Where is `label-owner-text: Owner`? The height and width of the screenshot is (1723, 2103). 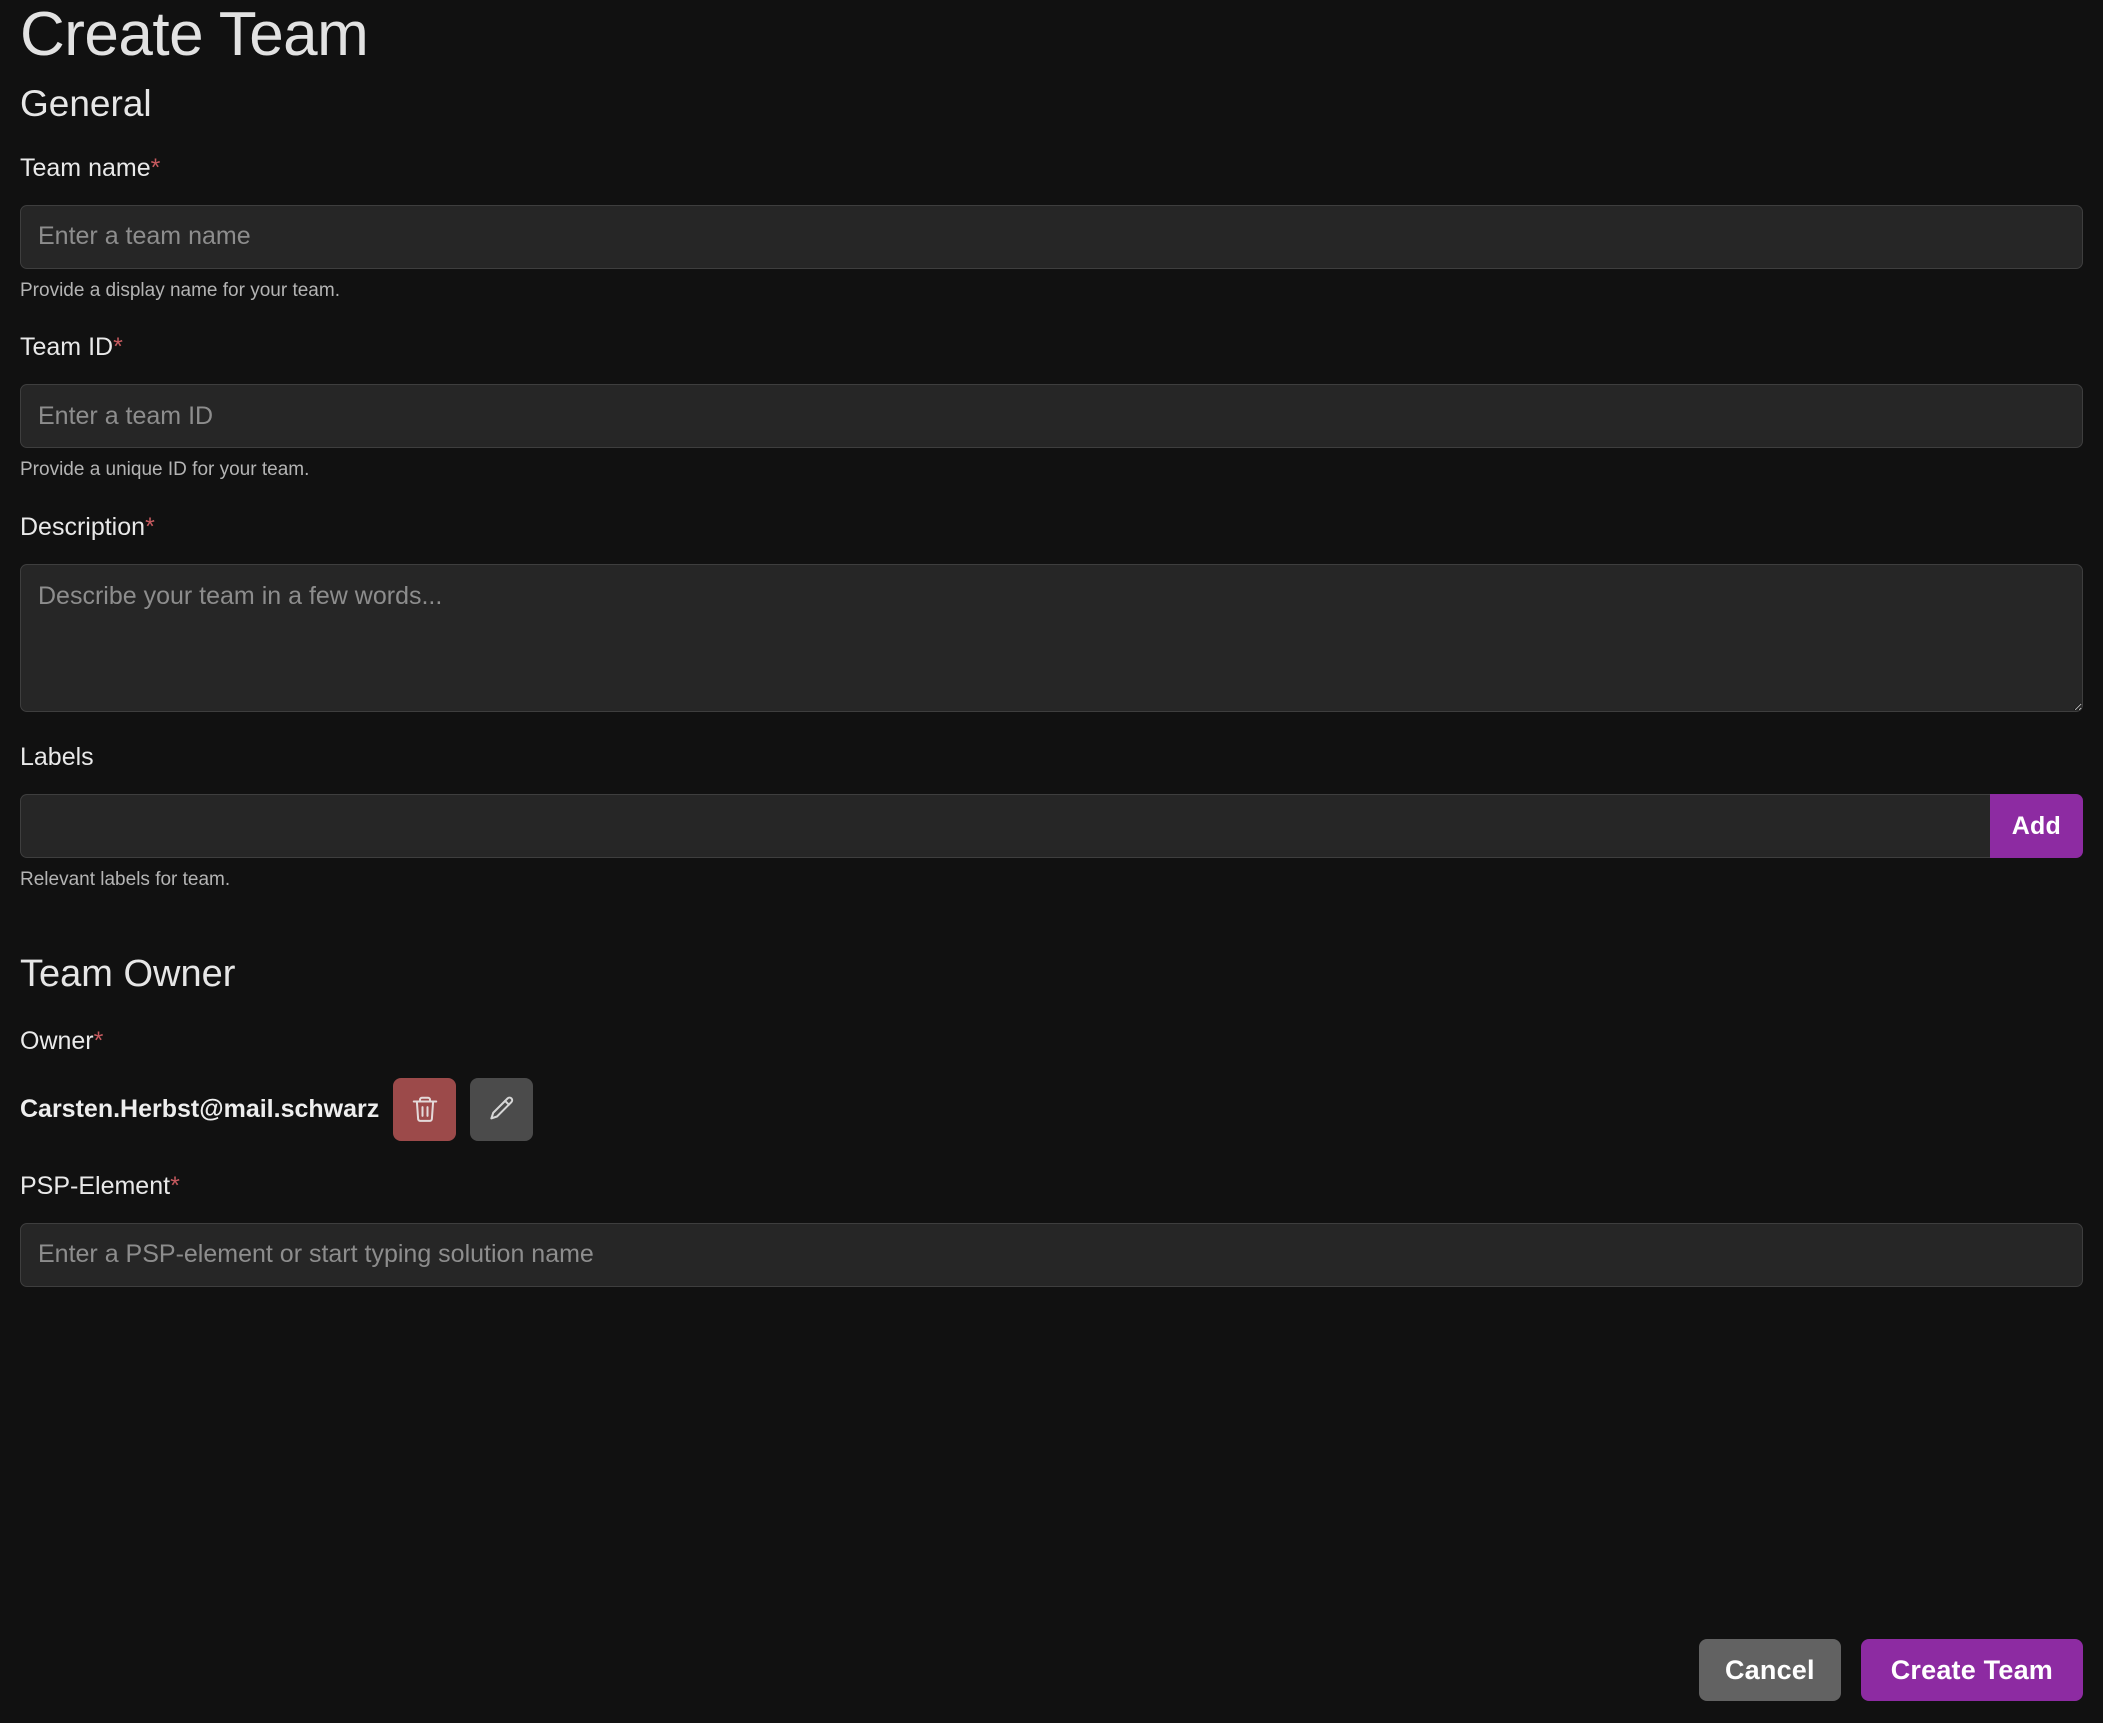
label-owner-text: Owner is located at coordinates (57, 1040).